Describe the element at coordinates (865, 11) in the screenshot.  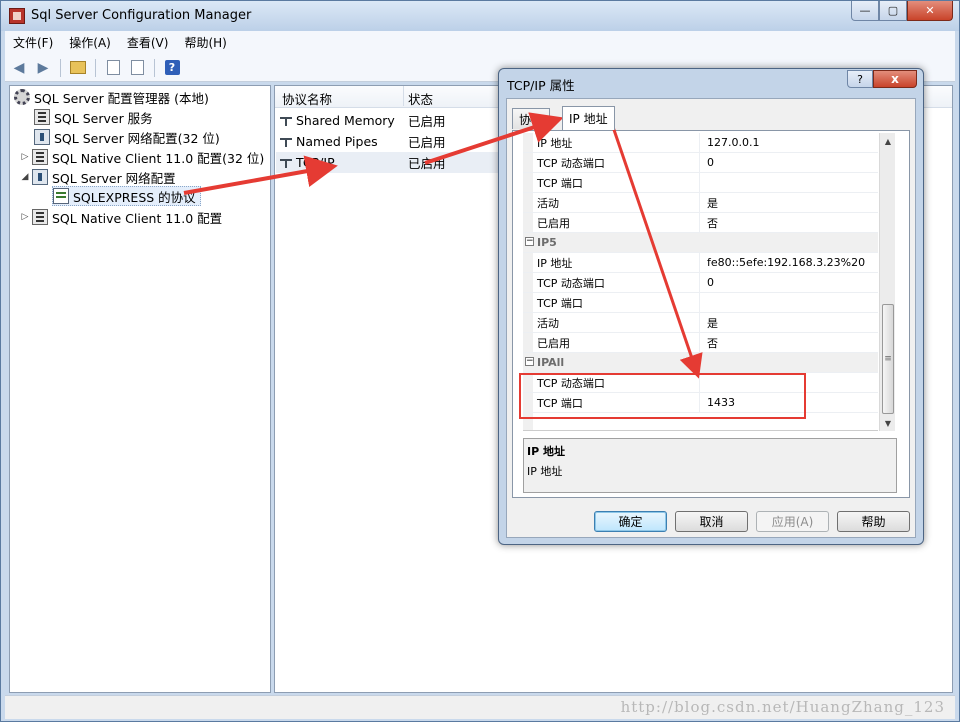
I see `minimize-button: —` at that location.